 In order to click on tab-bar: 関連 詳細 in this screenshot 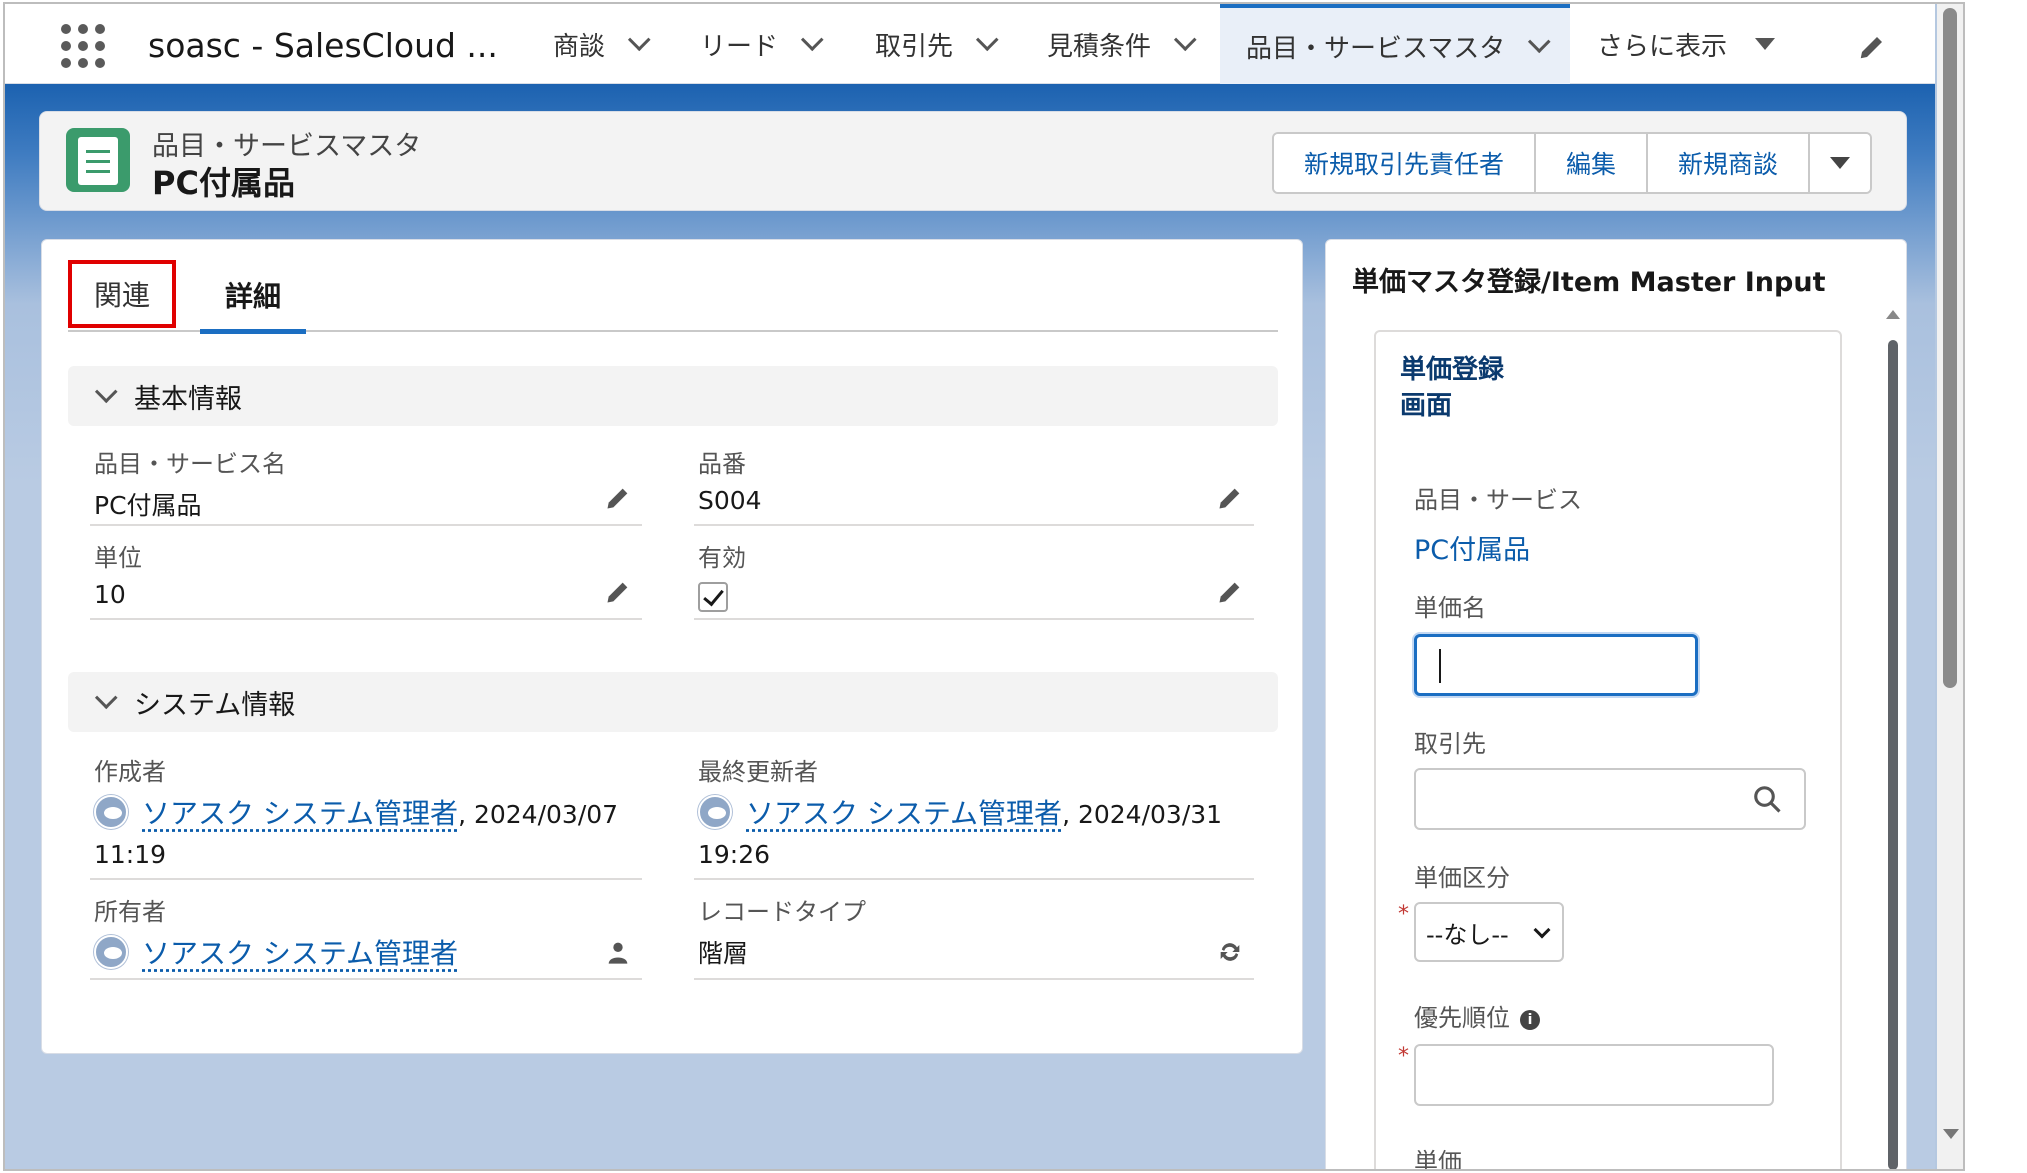, I will do `click(673, 297)`.